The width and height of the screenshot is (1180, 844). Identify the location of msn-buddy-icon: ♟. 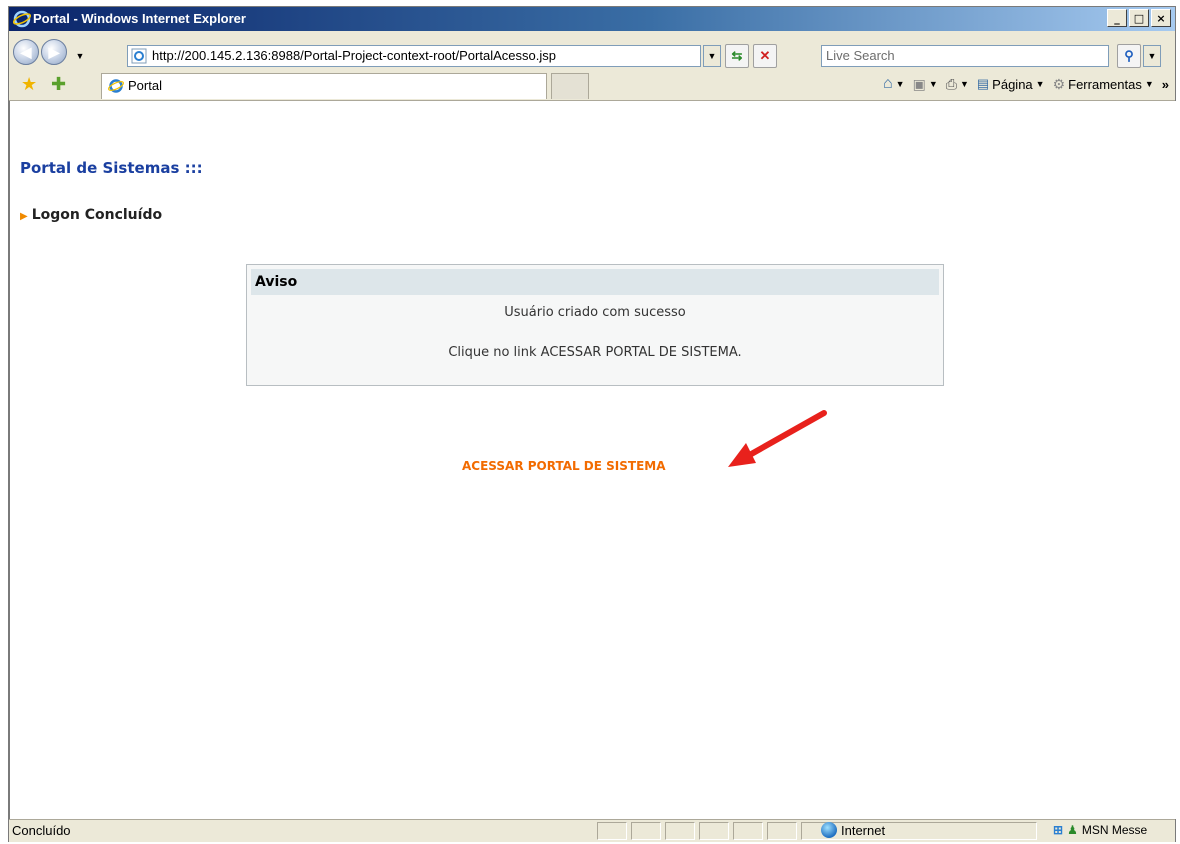
(1072, 830).